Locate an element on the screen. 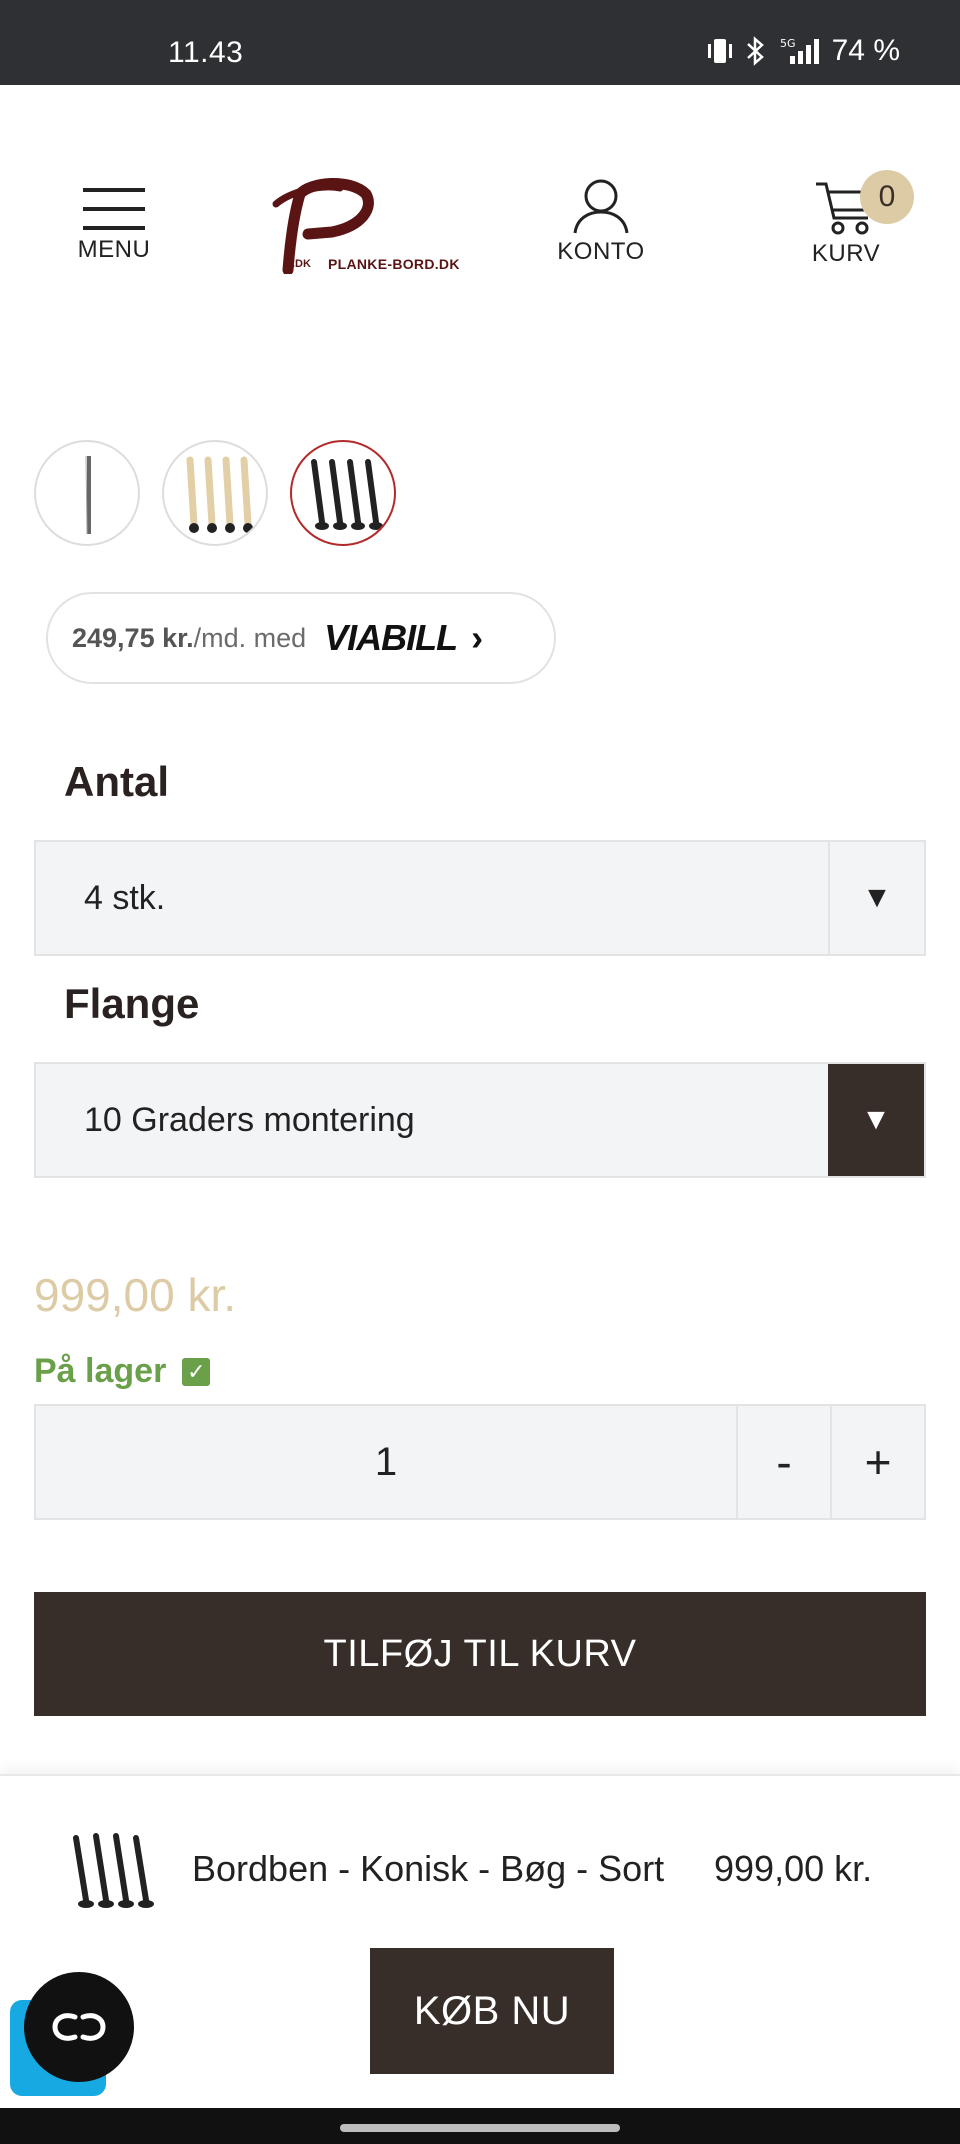 Image resolution: width=960 pixels, height=2144 pixels. logo-small-bottom: .DK is located at coordinates (301, 264).